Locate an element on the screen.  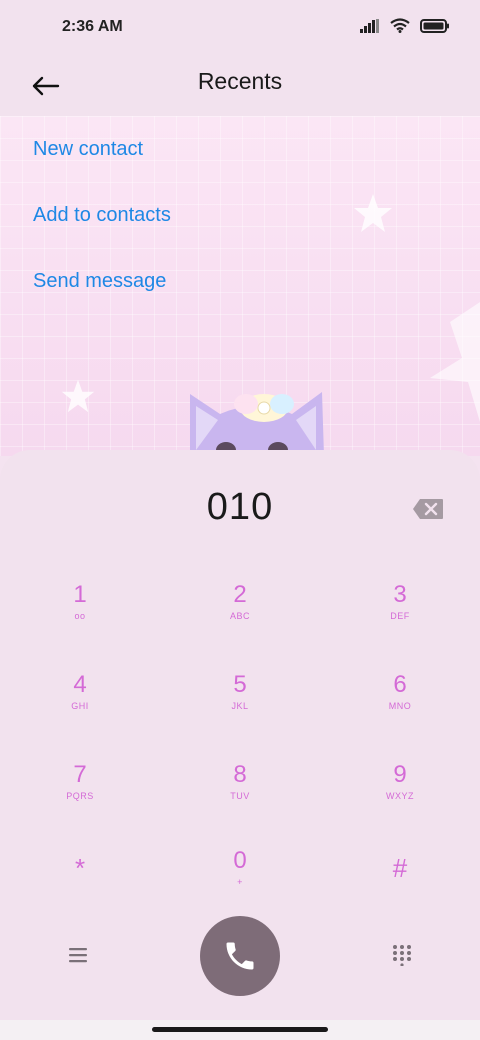
signal-icon is located at coordinates (369, 25).